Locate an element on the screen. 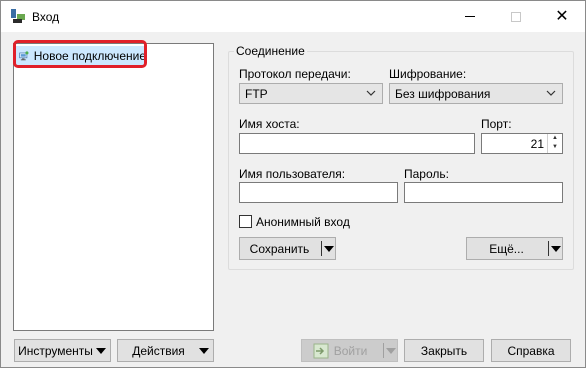 Image resolution: width=586 pixels, height=368 pixels. port-stepper-arrows: ▲ ▼ is located at coordinates (554, 143).